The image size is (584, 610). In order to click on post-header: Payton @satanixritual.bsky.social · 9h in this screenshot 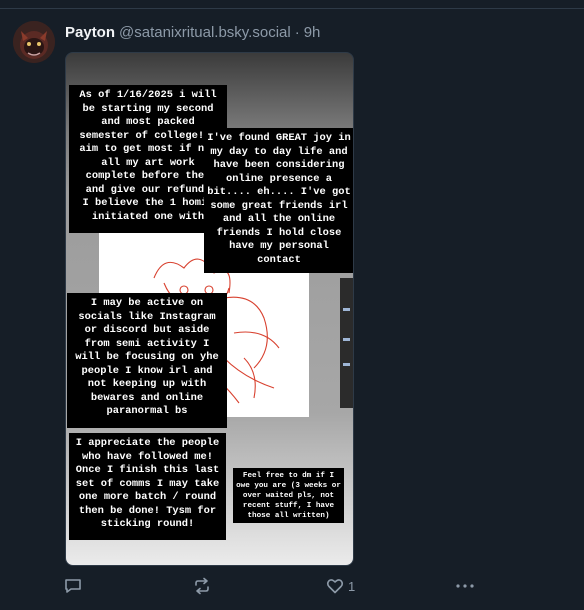, I will do `click(192, 32)`.